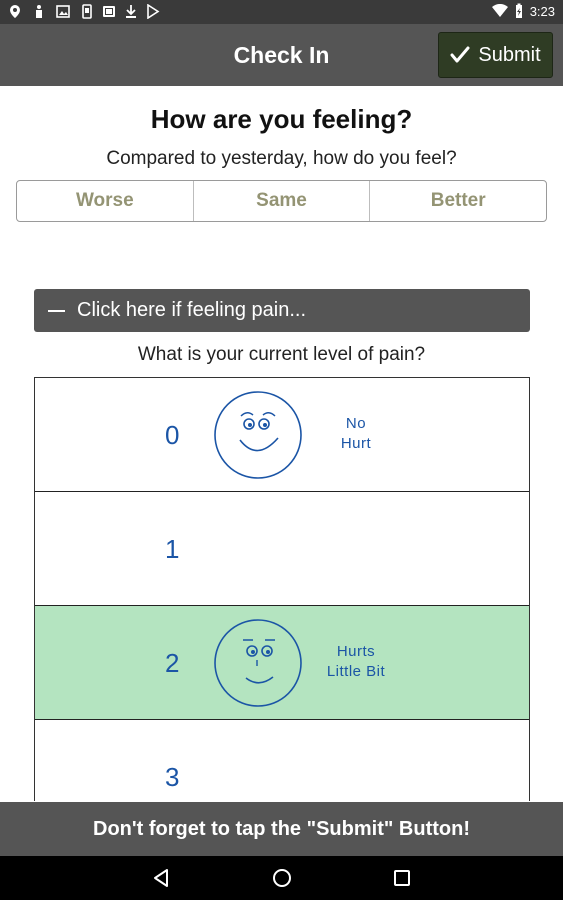 Image resolution: width=563 pixels, height=900 pixels. Describe the element at coordinates (109, 11) in the screenshot. I see `photo-icon` at that location.